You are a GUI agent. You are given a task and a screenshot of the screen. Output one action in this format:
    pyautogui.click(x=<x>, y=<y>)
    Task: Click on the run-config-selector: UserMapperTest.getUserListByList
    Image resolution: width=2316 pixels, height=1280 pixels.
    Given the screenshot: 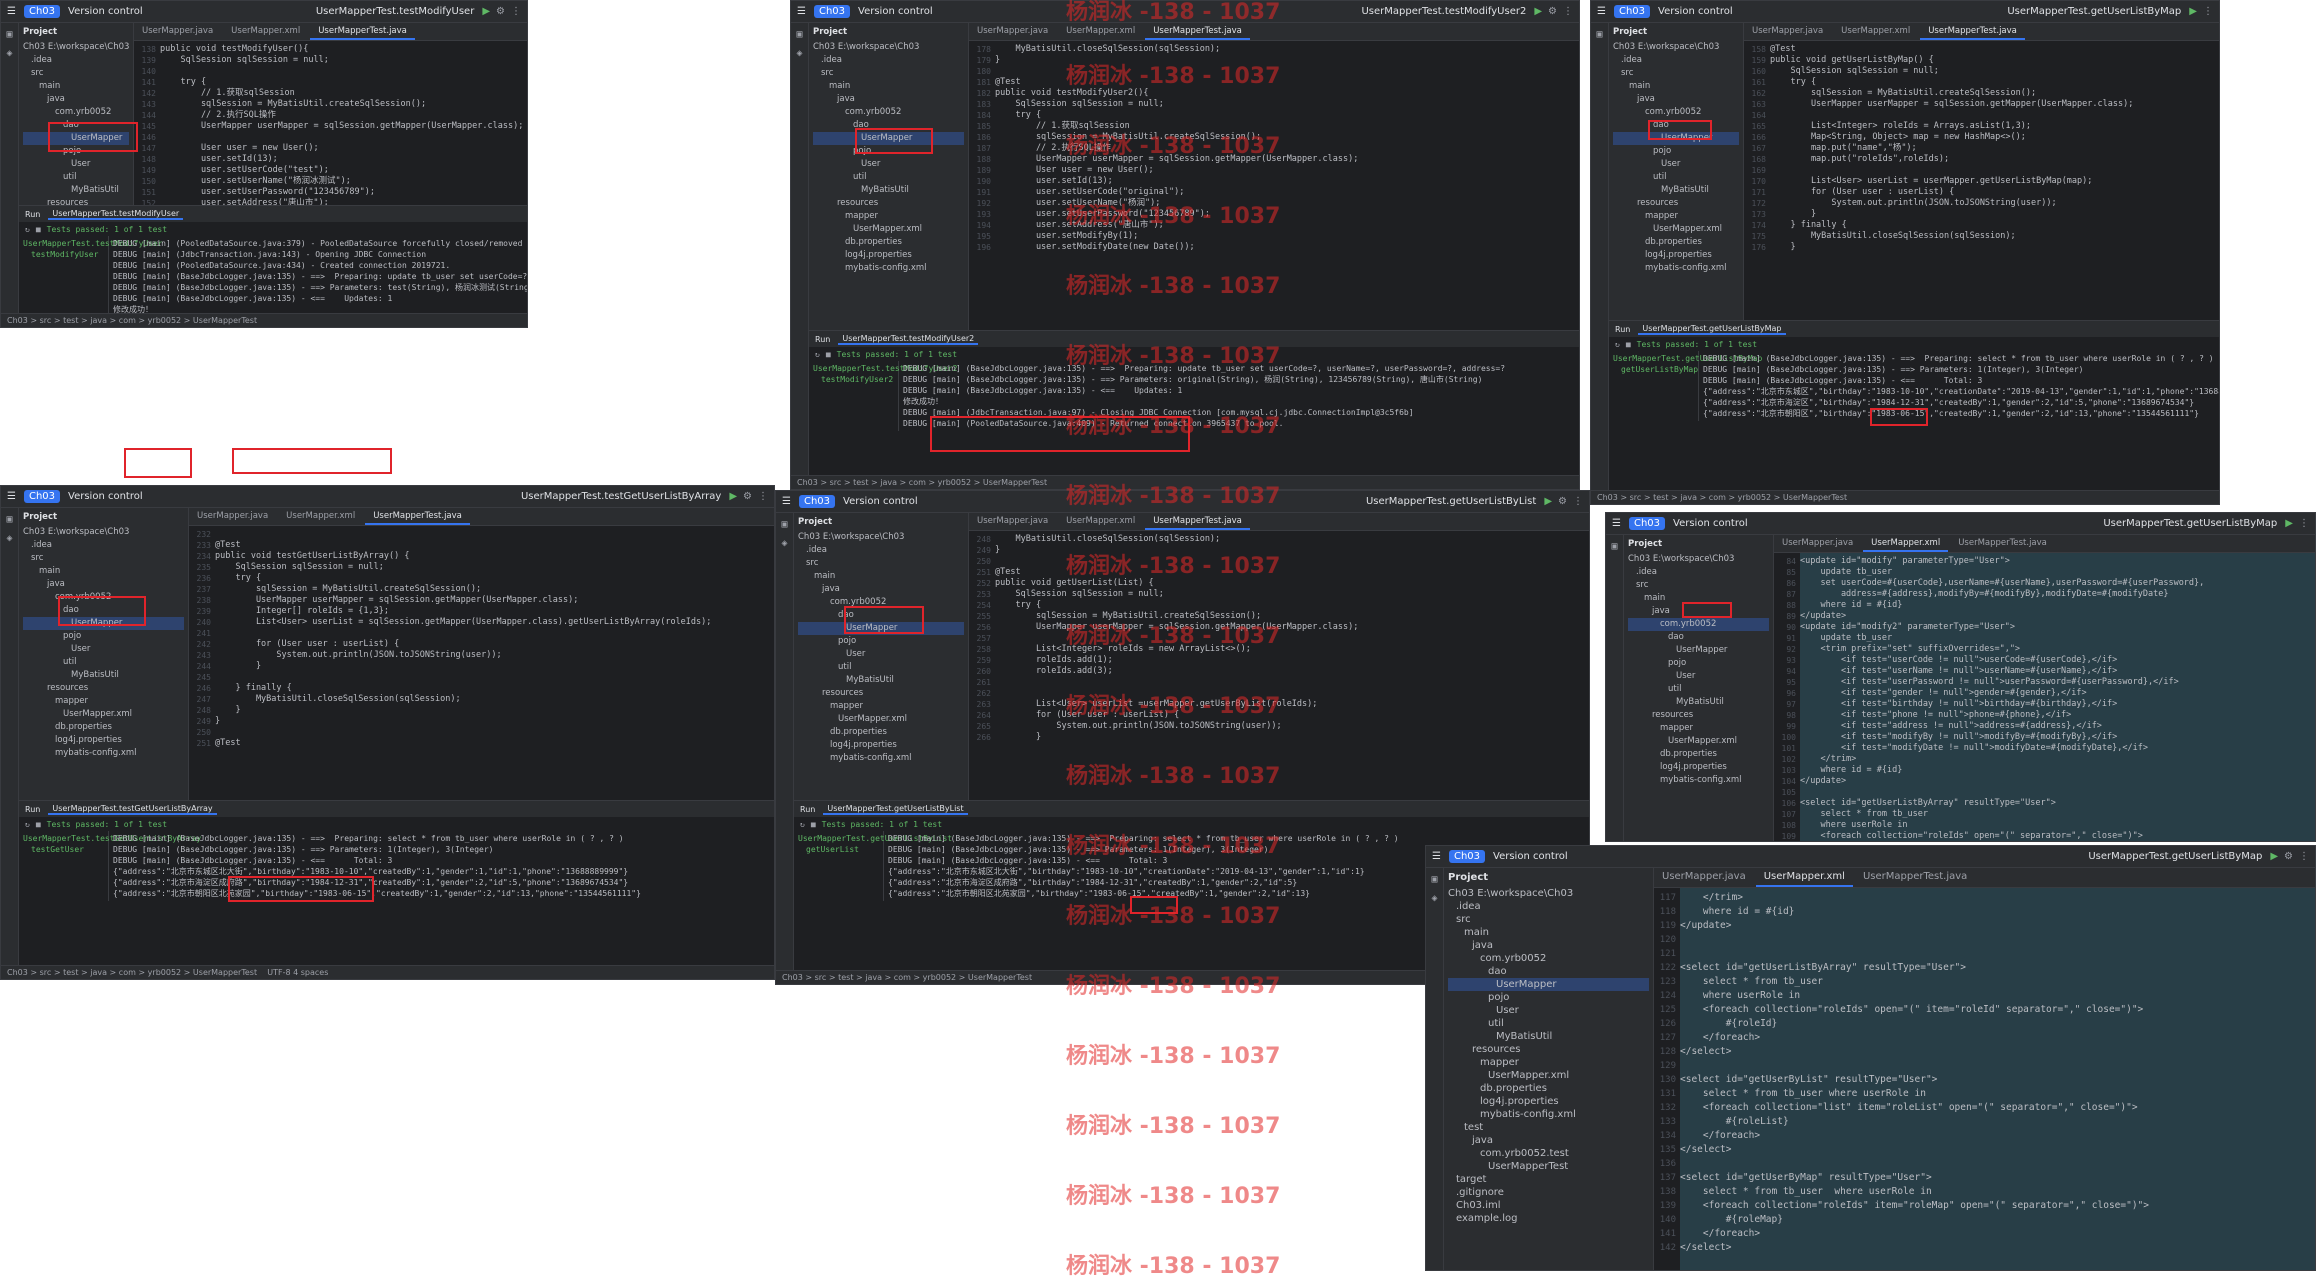 What is the action you would take?
    pyautogui.click(x=1451, y=501)
    